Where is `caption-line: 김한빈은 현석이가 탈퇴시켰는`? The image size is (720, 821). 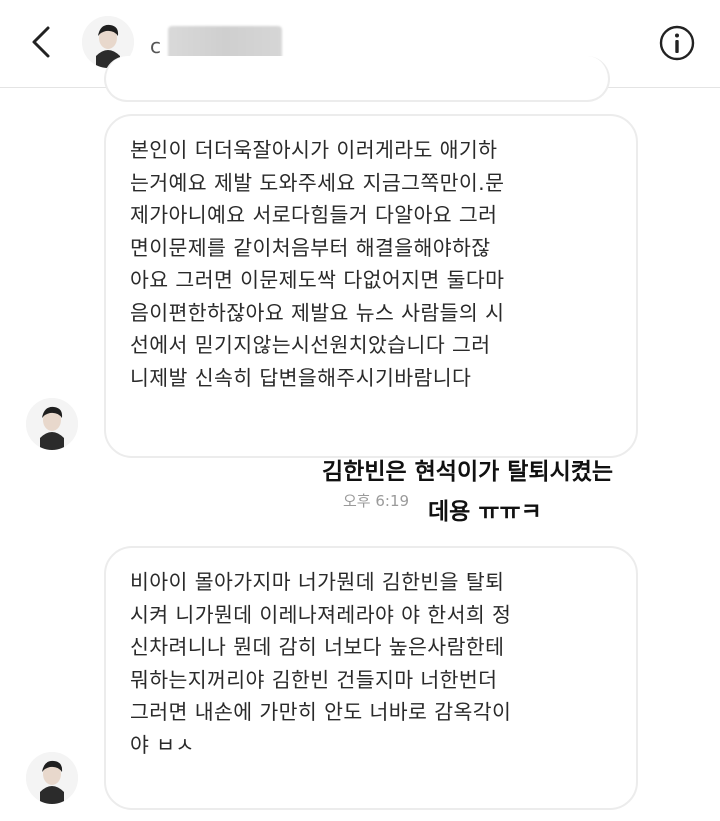 caption-line: 김한빈은 현석이가 탈퇴시켰는 is located at coordinates (468, 472).